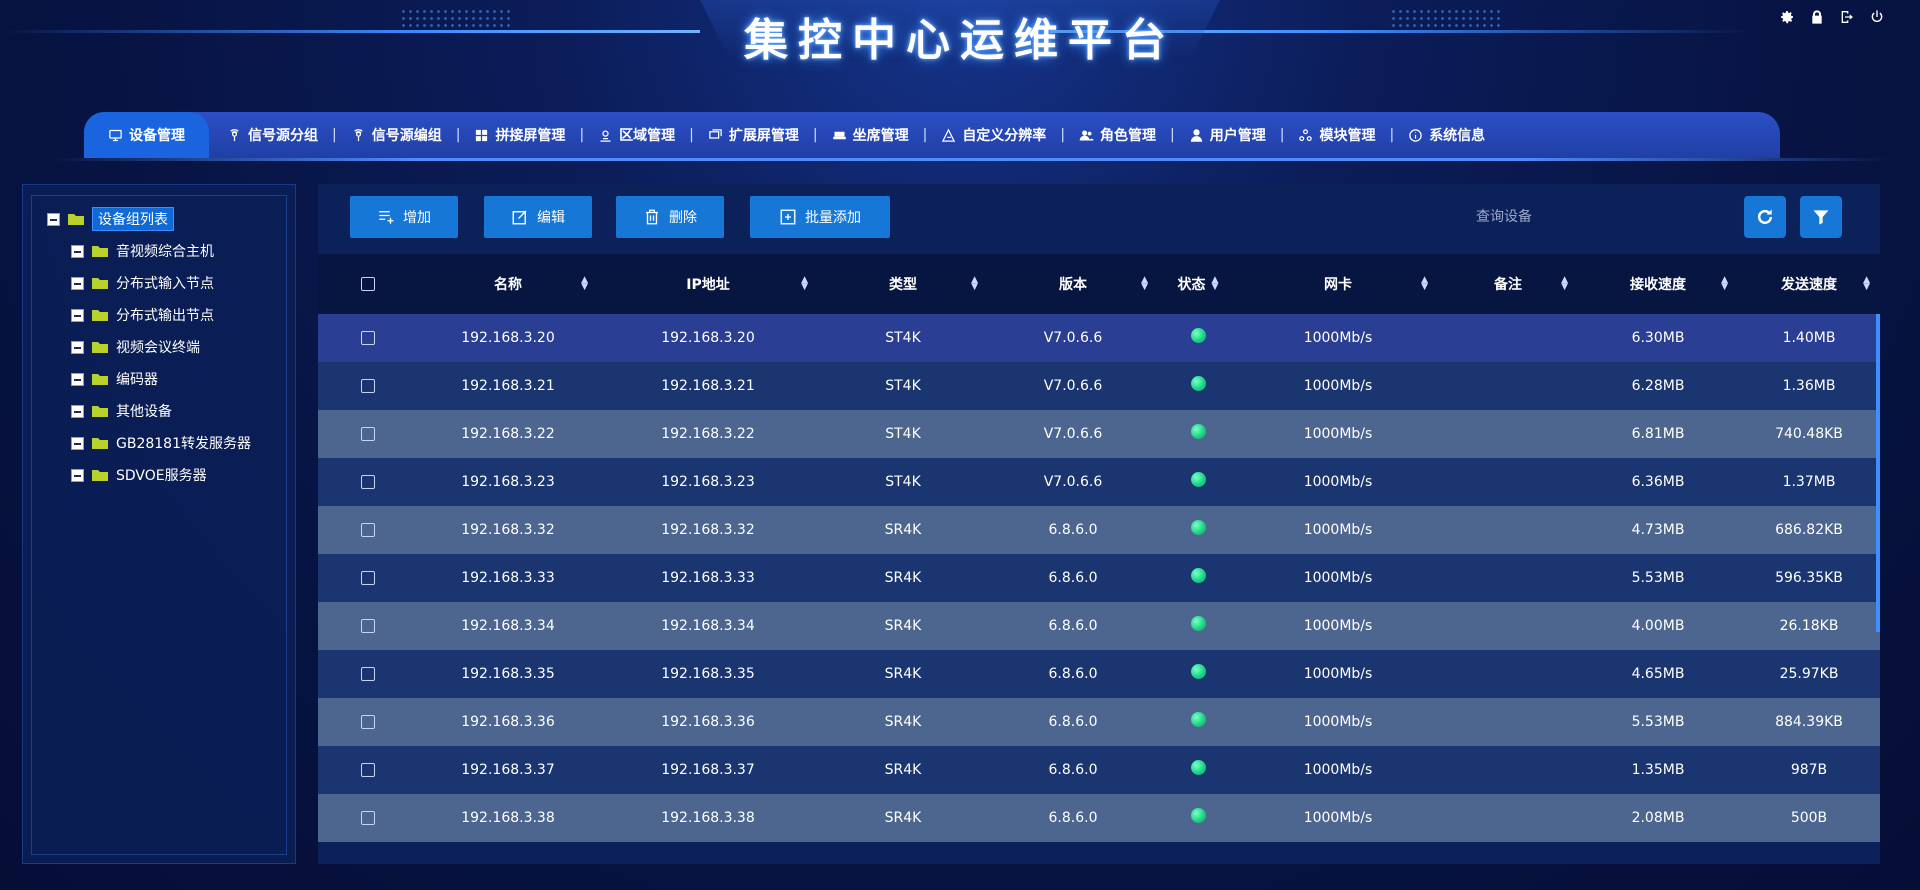 Image resolution: width=1920 pixels, height=890 pixels. What do you see at coordinates (1847, 17) in the screenshot?
I see `logout-icon` at bounding box center [1847, 17].